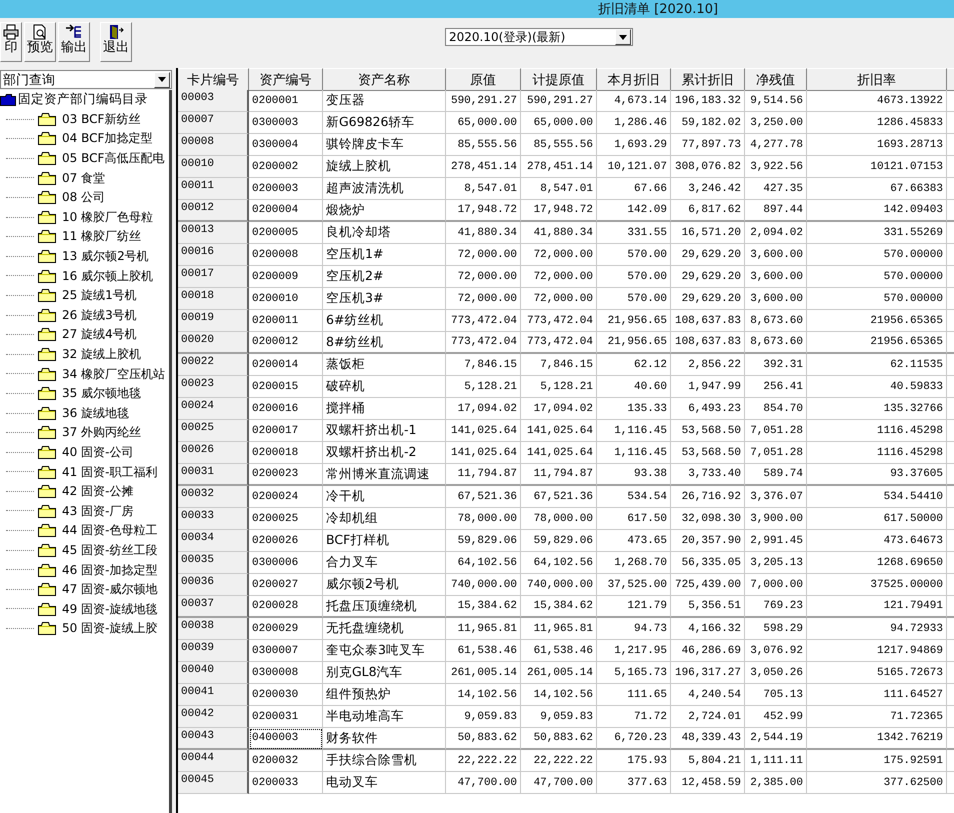 The height and width of the screenshot is (813, 954). I want to click on query-dropdown: 部门查询, so click(86, 79).